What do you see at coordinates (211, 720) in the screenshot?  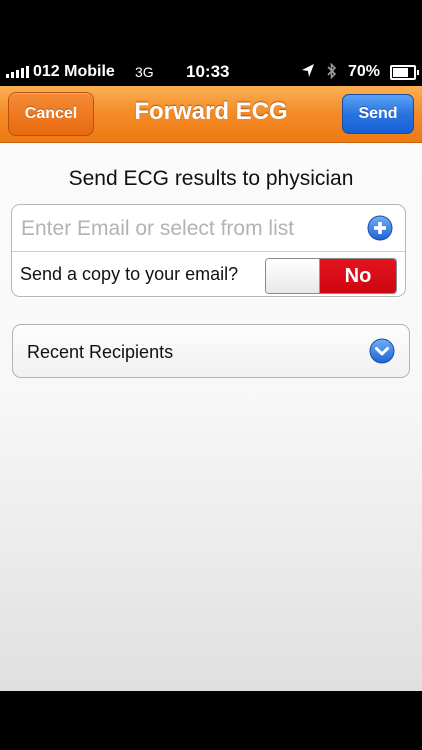 I see `bottom-bezel` at bounding box center [211, 720].